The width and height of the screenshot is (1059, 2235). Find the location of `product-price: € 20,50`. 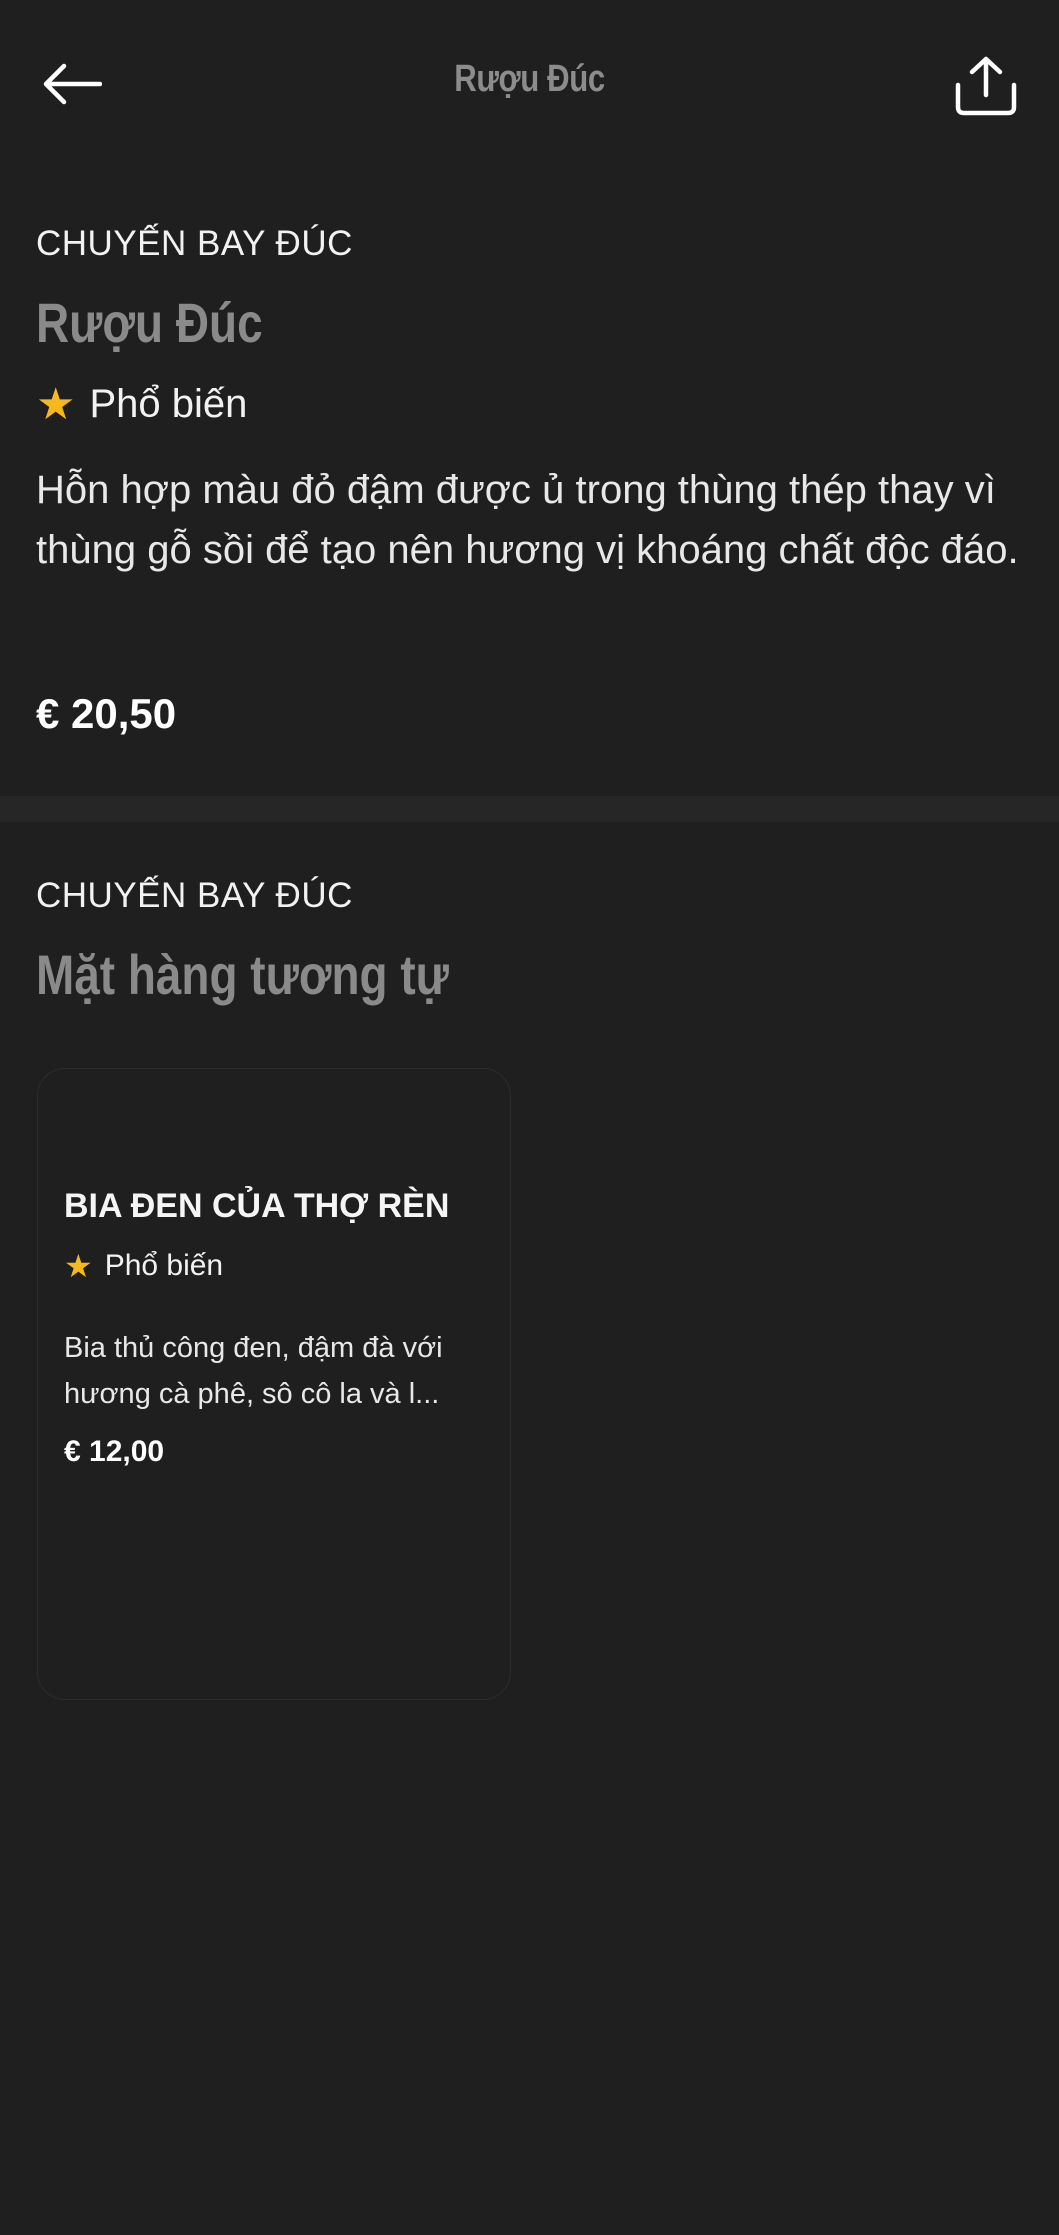

product-price: € 20,50 is located at coordinates (106, 713).